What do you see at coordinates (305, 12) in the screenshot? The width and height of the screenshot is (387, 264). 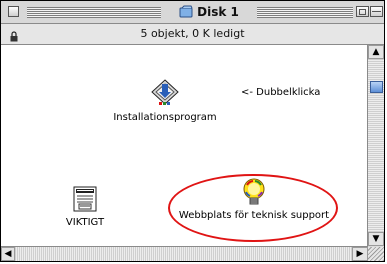 I see `title-stripes-right` at bounding box center [305, 12].